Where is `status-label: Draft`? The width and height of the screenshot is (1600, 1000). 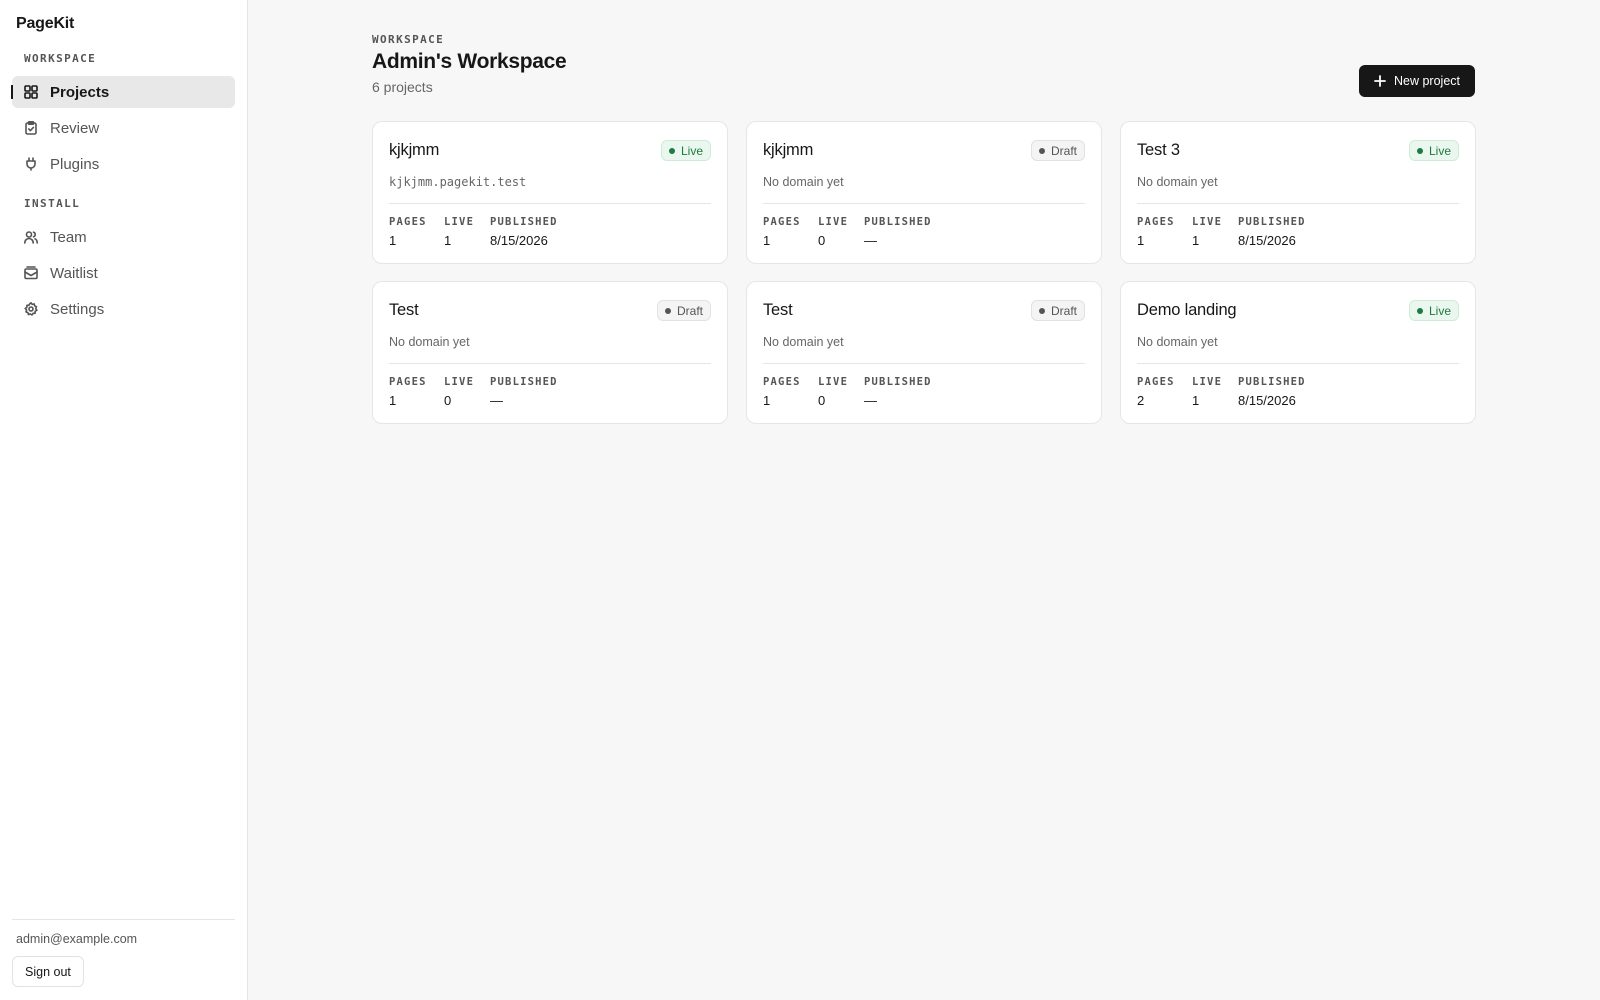
status-label: Draft is located at coordinates (1063, 310).